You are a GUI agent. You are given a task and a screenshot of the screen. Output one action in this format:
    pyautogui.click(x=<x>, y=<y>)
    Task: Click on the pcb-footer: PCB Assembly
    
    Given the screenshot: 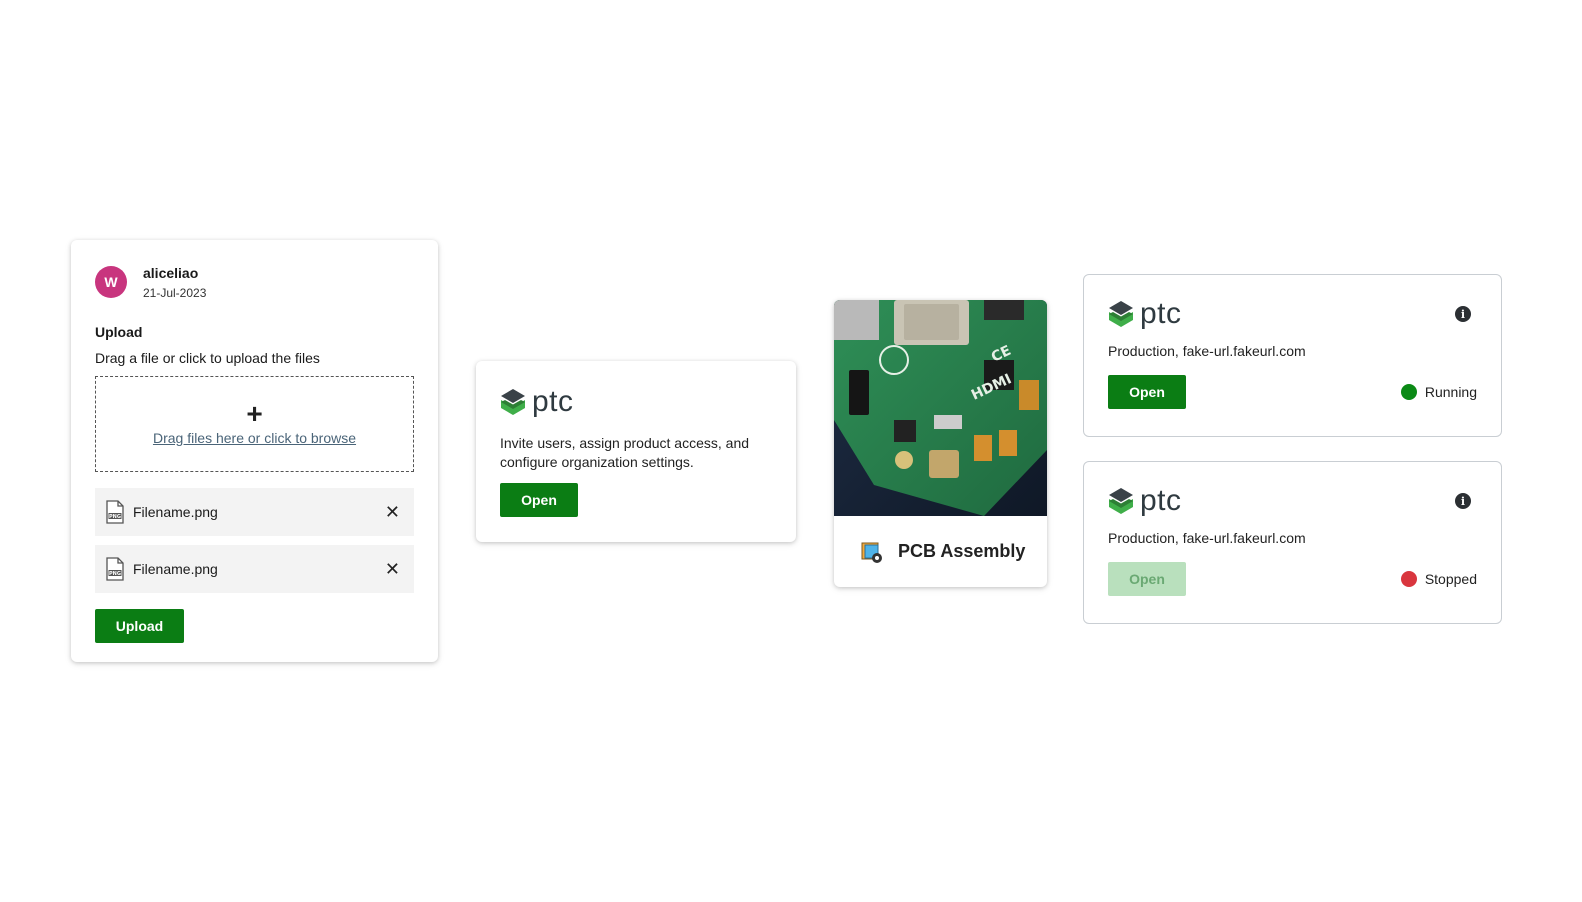 What is the action you would take?
    pyautogui.click(x=940, y=551)
    